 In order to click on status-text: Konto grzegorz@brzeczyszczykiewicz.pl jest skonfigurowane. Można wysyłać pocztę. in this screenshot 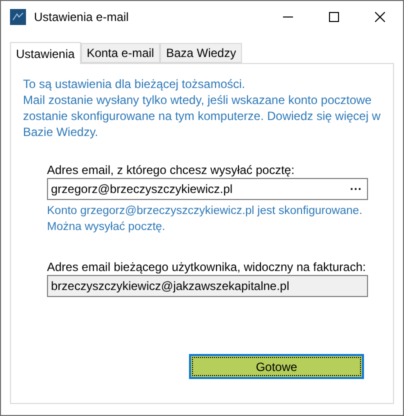, I will do `click(205, 219)`.